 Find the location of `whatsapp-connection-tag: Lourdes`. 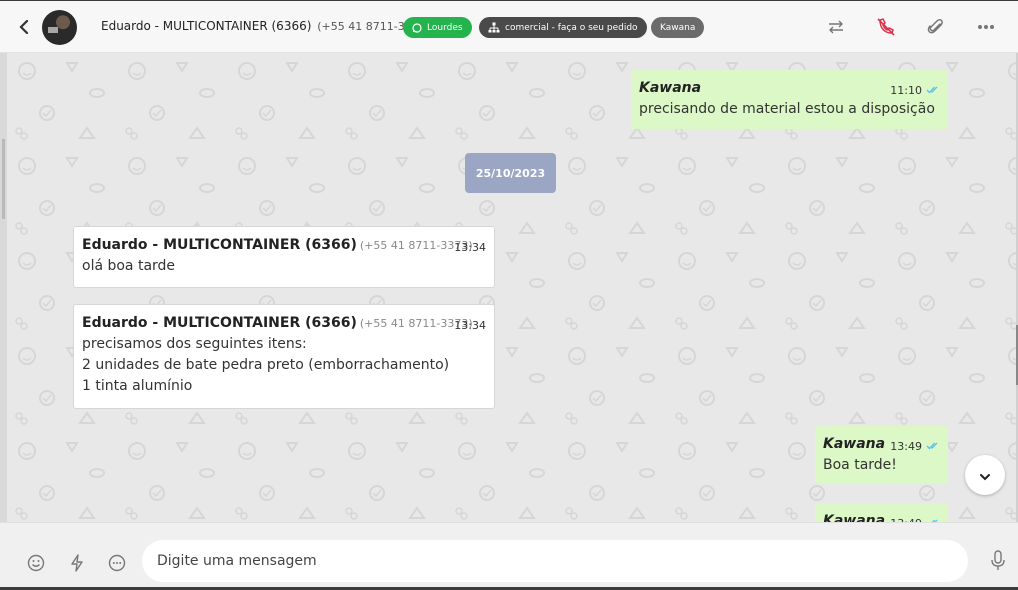

whatsapp-connection-tag: Lourdes is located at coordinates (437, 27).